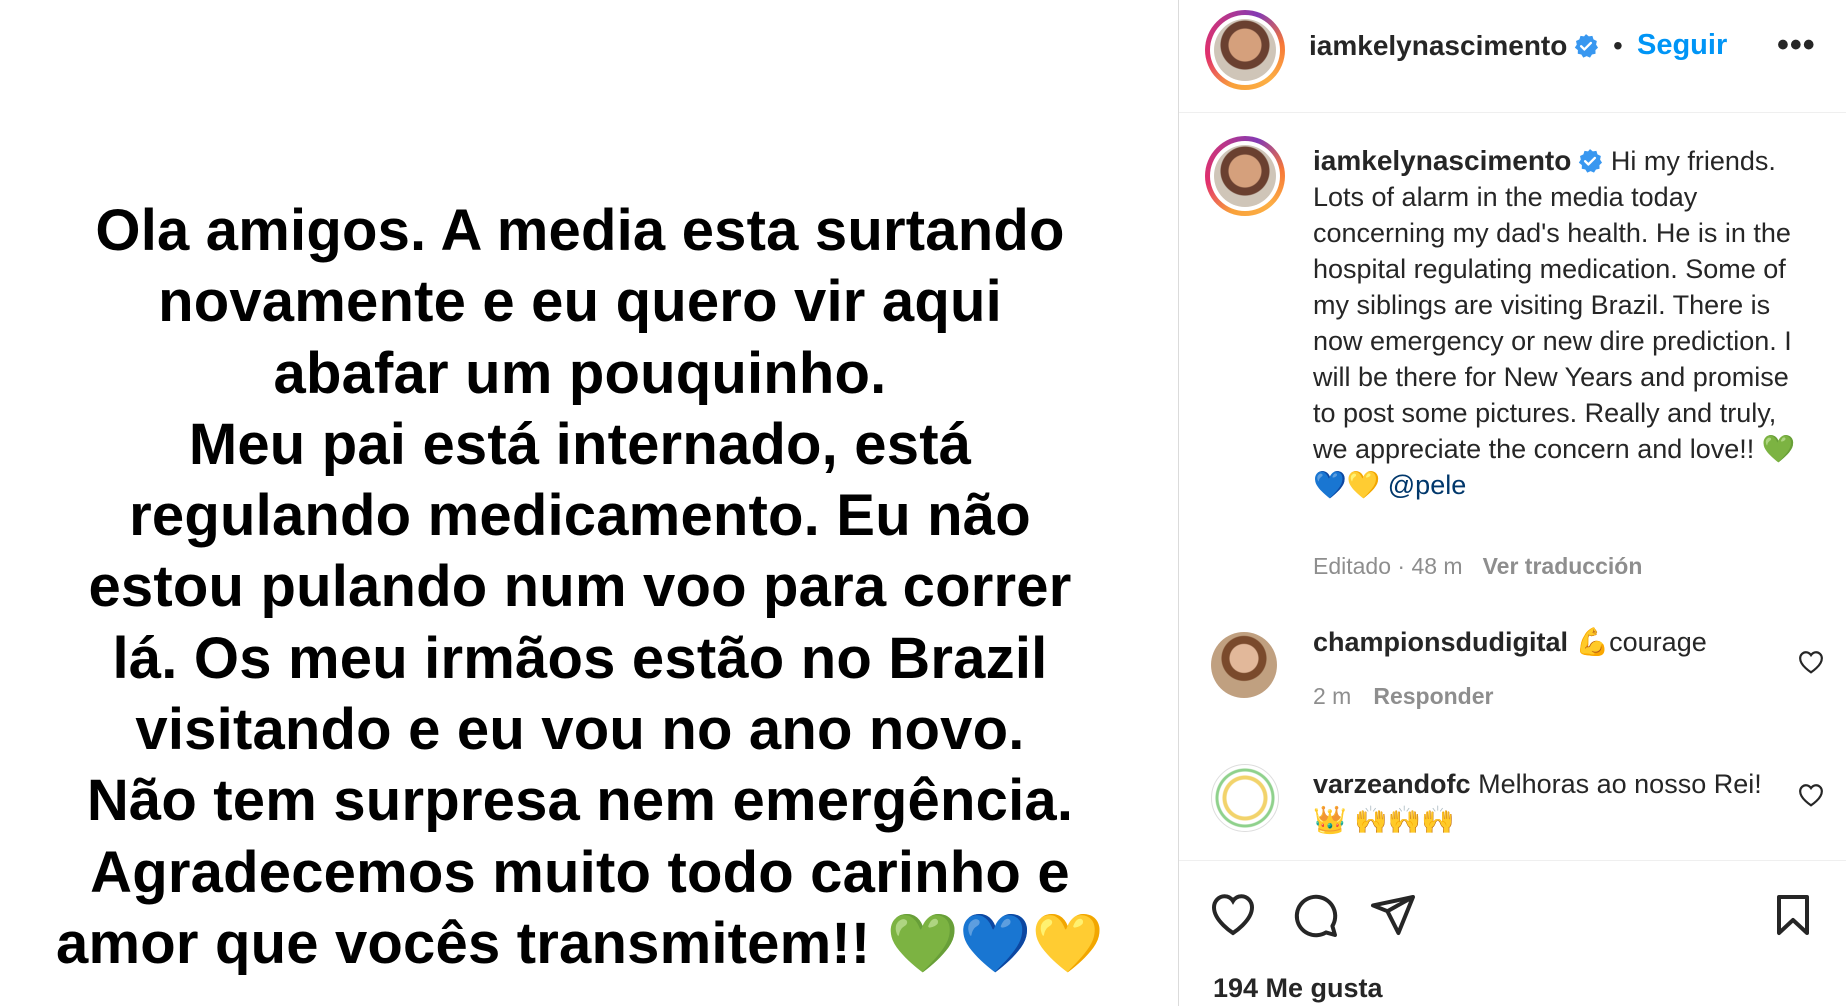  What do you see at coordinates (580, 801) in the screenshot?
I see `post-text-line: Não tem surpresa nem emergência.` at bounding box center [580, 801].